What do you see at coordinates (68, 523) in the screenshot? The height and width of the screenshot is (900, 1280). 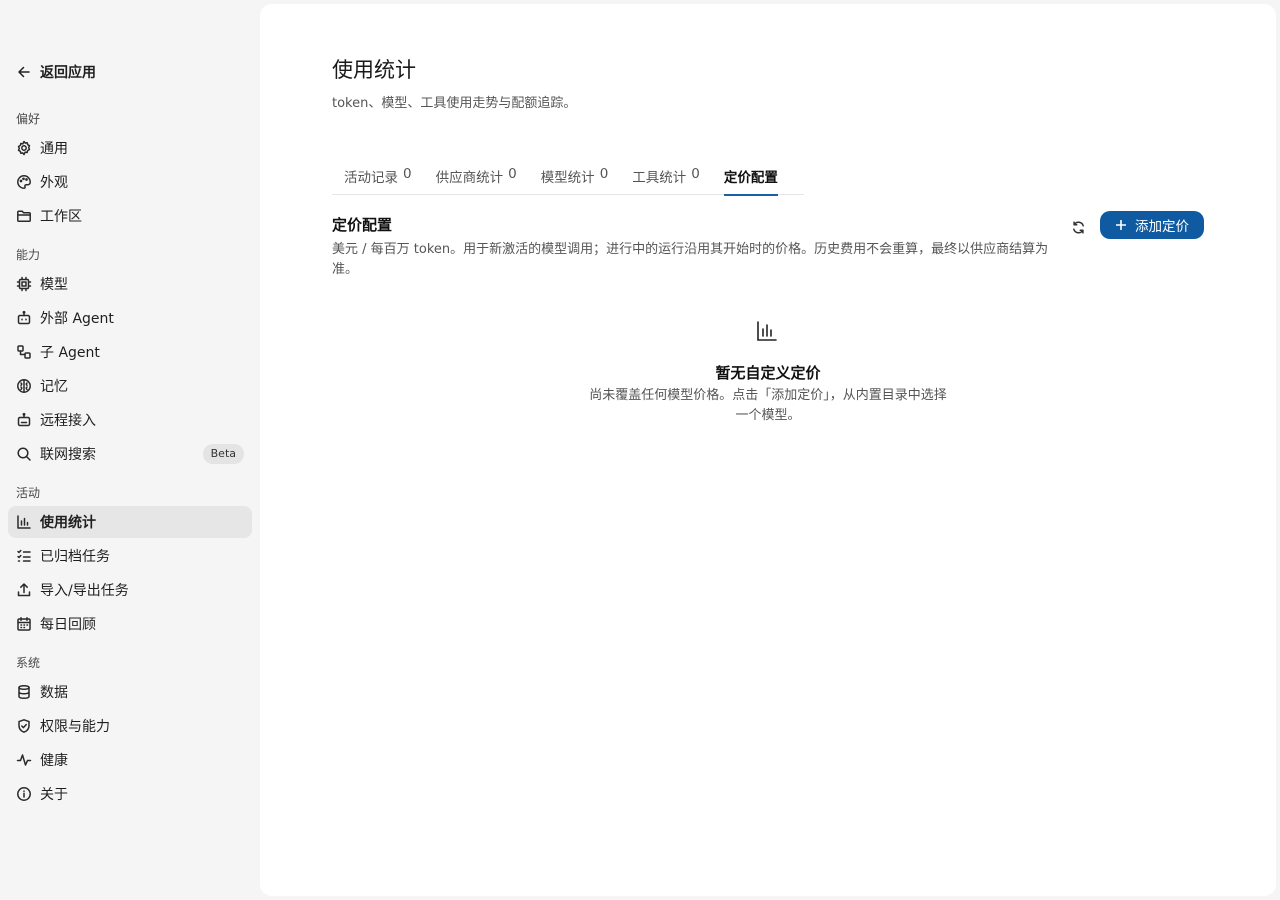 I see `sidebar-item-label: 使用统计` at bounding box center [68, 523].